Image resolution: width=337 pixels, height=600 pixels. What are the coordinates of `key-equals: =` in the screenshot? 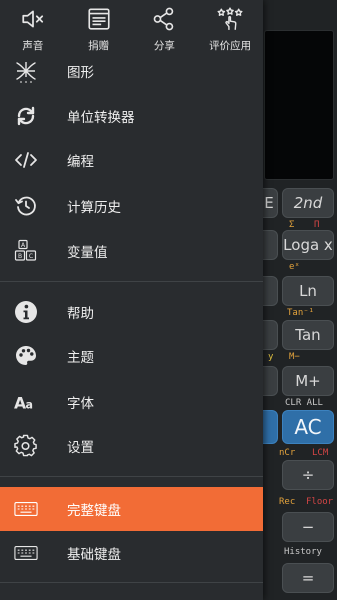 It's located at (308, 578).